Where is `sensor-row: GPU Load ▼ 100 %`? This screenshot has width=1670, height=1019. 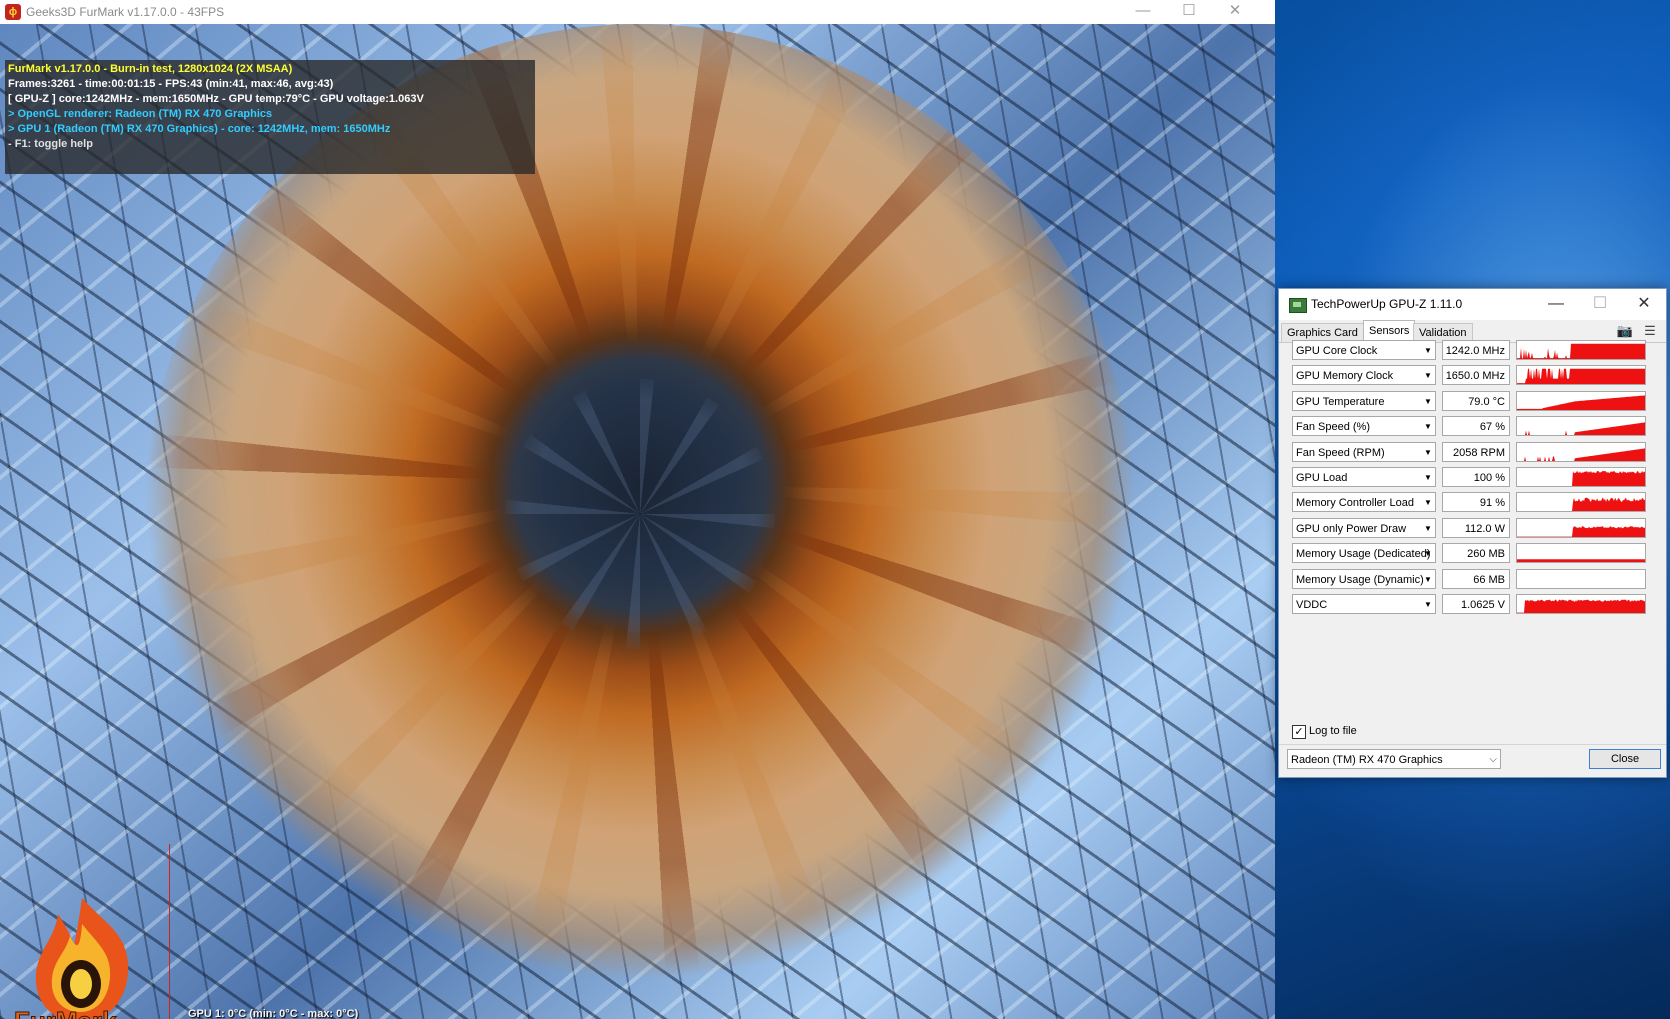
sensor-row: GPU Load ▼ 100 % is located at coordinates (1473, 478).